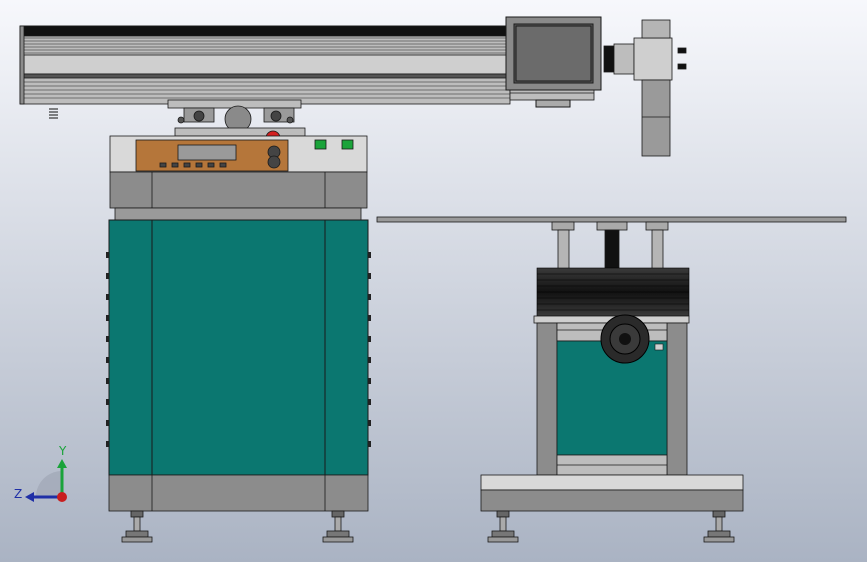 The width and height of the screenshot is (867, 566). Describe the element at coordinates (62, 451) in the screenshot. I see `y-axis-label: Y` at that location.